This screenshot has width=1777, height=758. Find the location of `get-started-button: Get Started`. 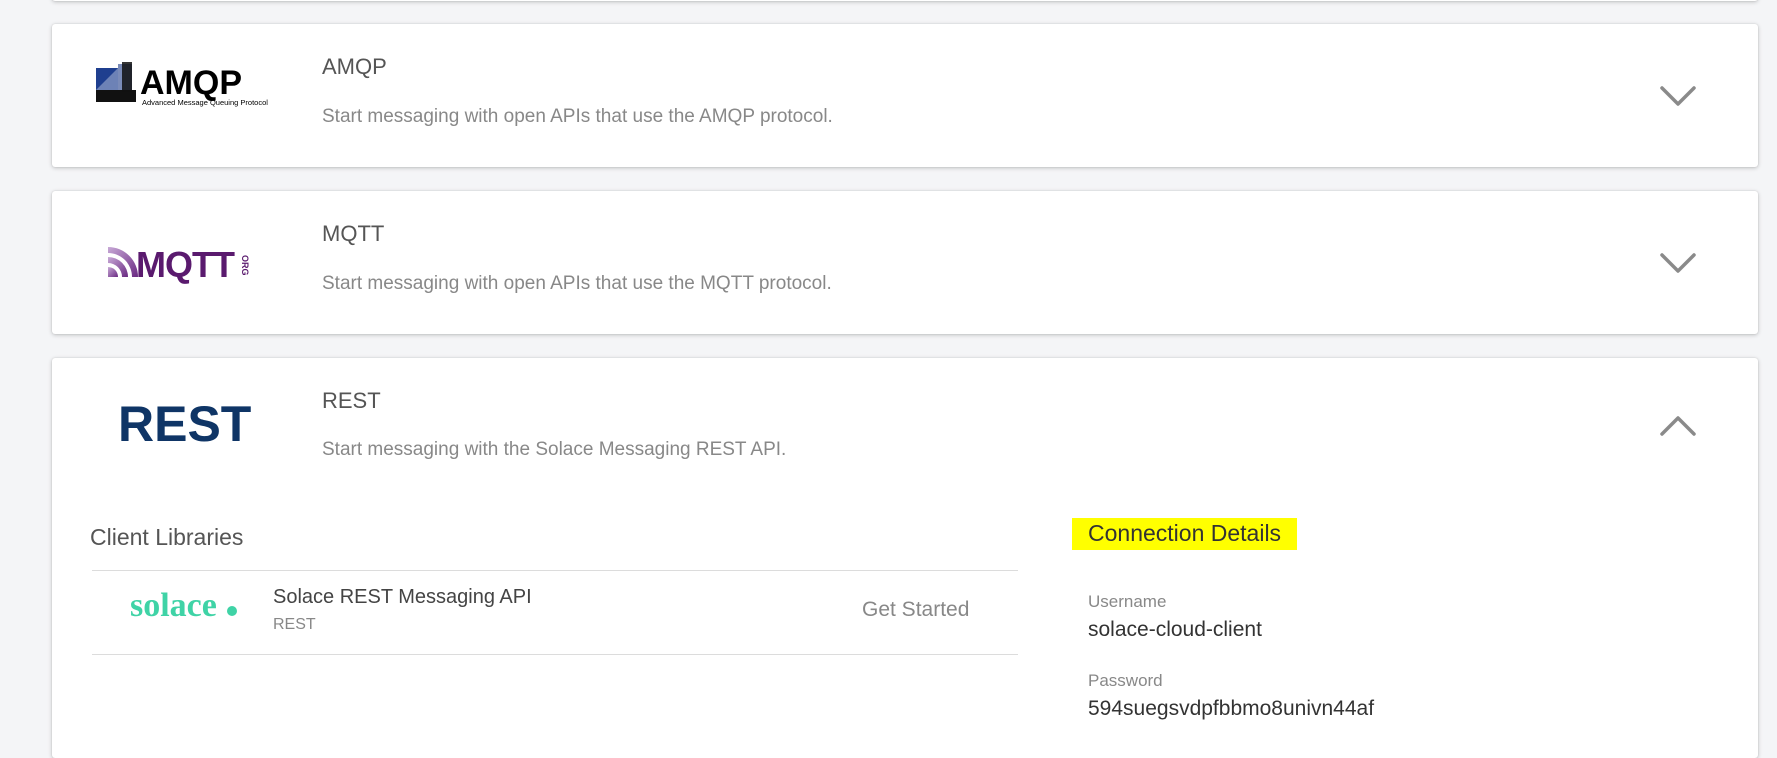

get-started-button: Get Started is located at coordinates (915, 610).